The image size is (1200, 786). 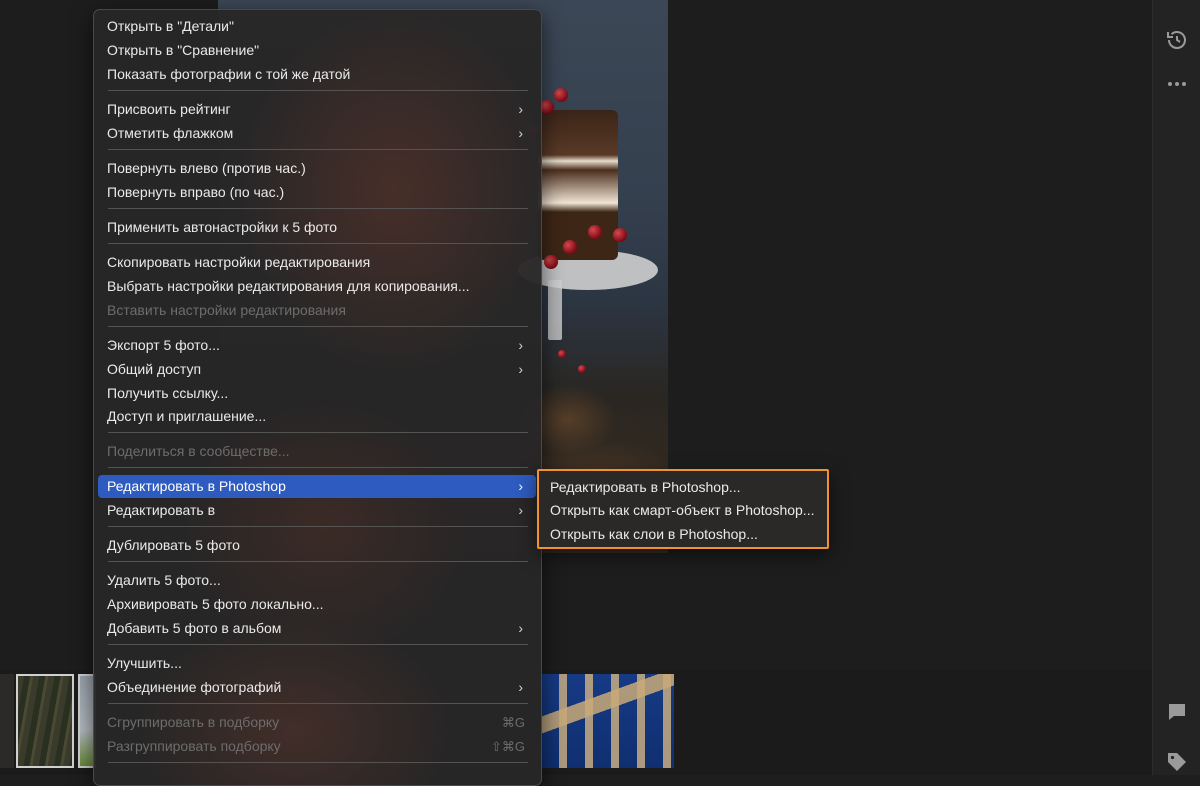 What do you see at coordinates (317, 722) in the screenshot?
I see `menu-item-group-stack: Сгруппировать в подборку ⌘G` at bounding box center [317, 722].